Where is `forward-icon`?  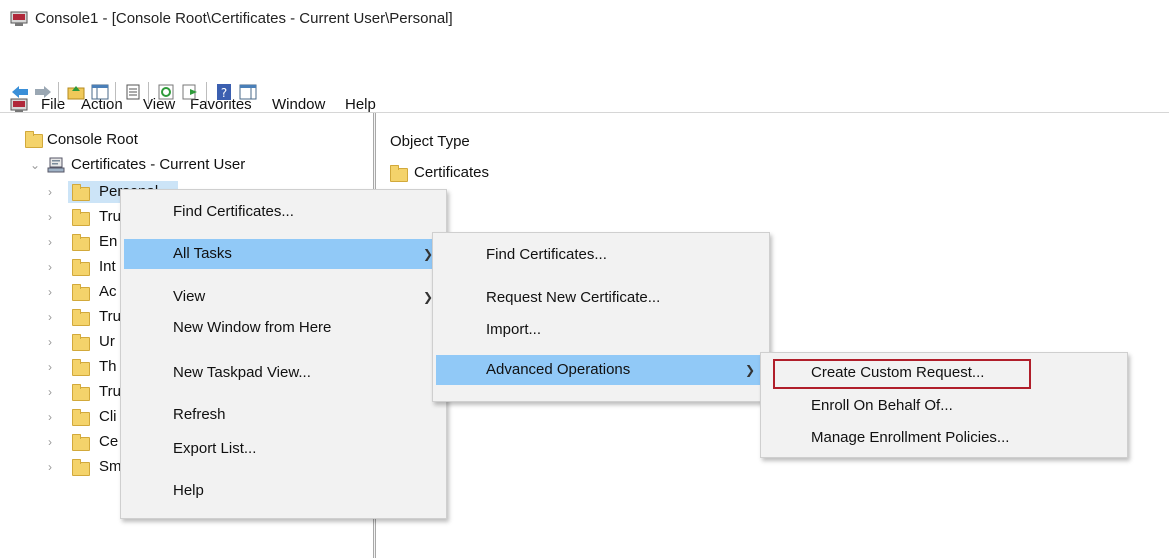 forward-icon is located at coordinates (43, 92).